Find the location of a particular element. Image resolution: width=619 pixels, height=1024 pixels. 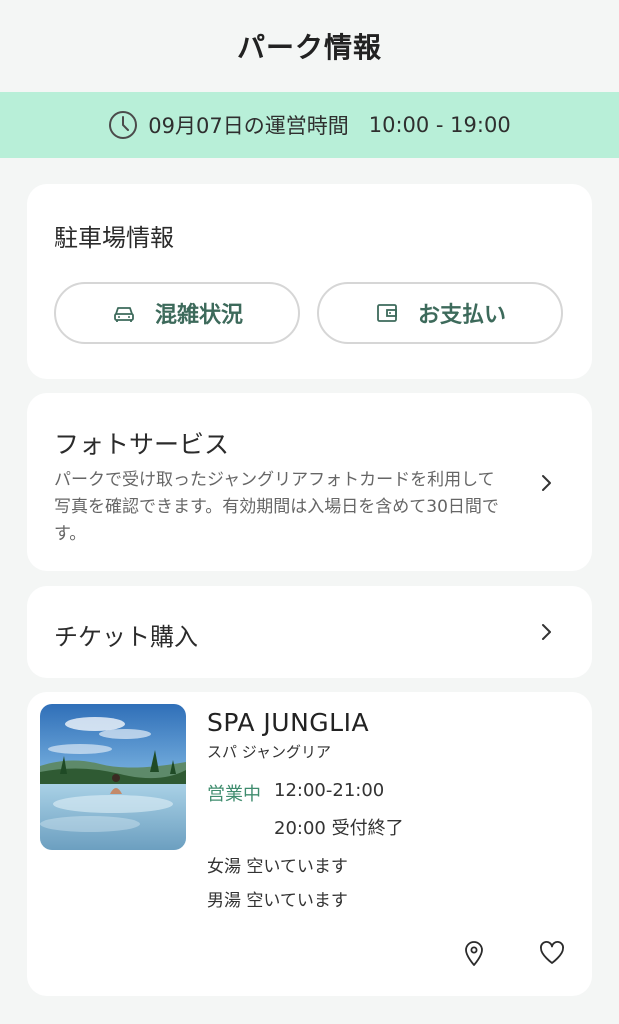

status-badge: 営業中 is located at coordinates (234, 794).